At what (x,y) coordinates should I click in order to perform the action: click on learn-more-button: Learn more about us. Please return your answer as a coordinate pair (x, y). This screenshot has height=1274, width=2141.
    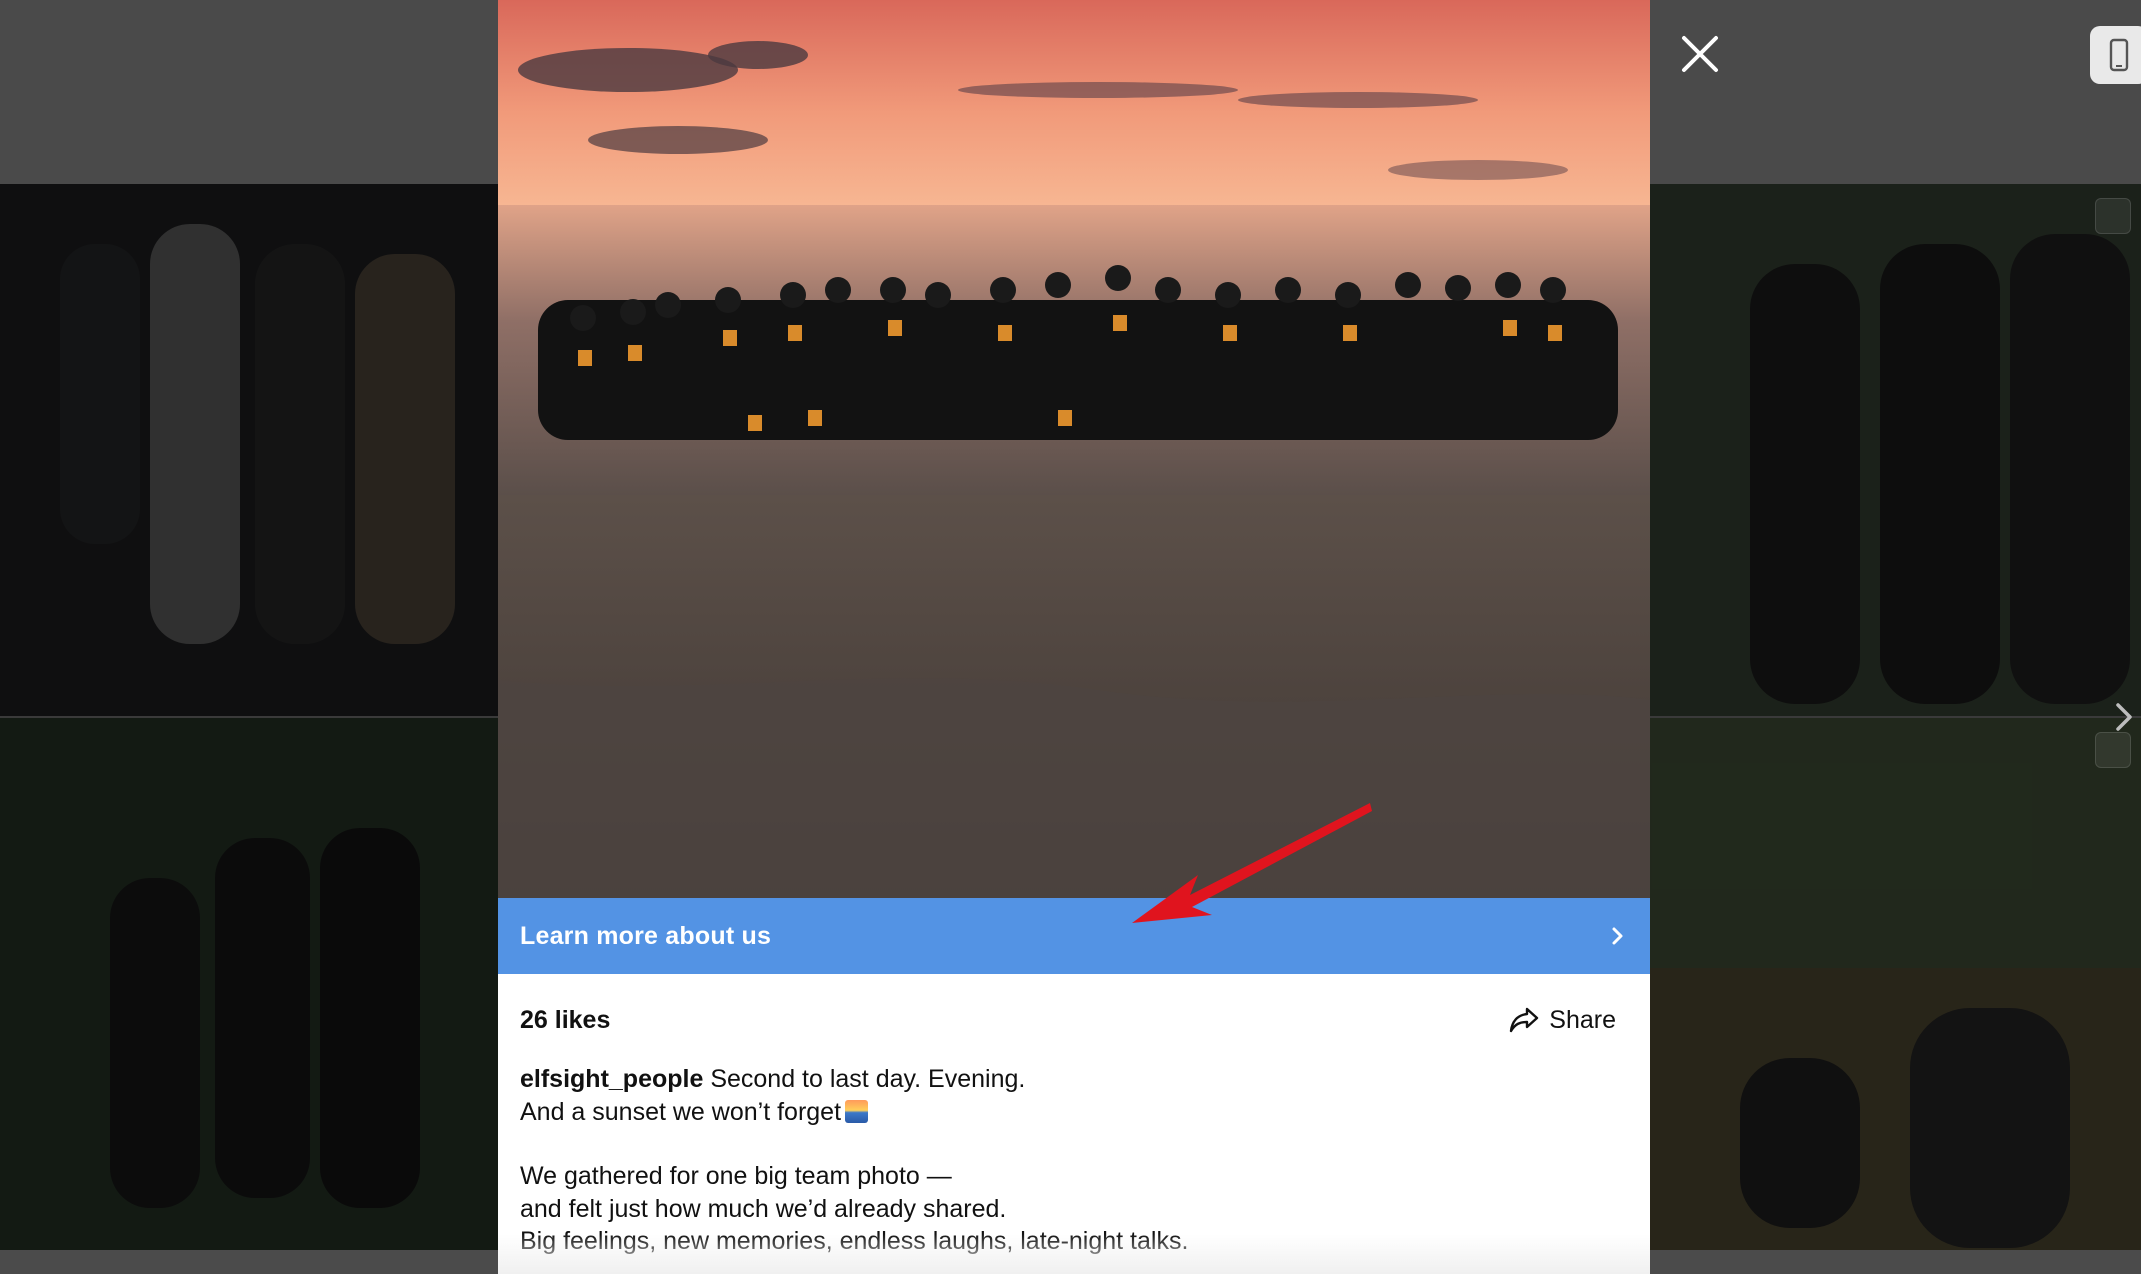
    Looking at the image, I should click on (1074, 936).